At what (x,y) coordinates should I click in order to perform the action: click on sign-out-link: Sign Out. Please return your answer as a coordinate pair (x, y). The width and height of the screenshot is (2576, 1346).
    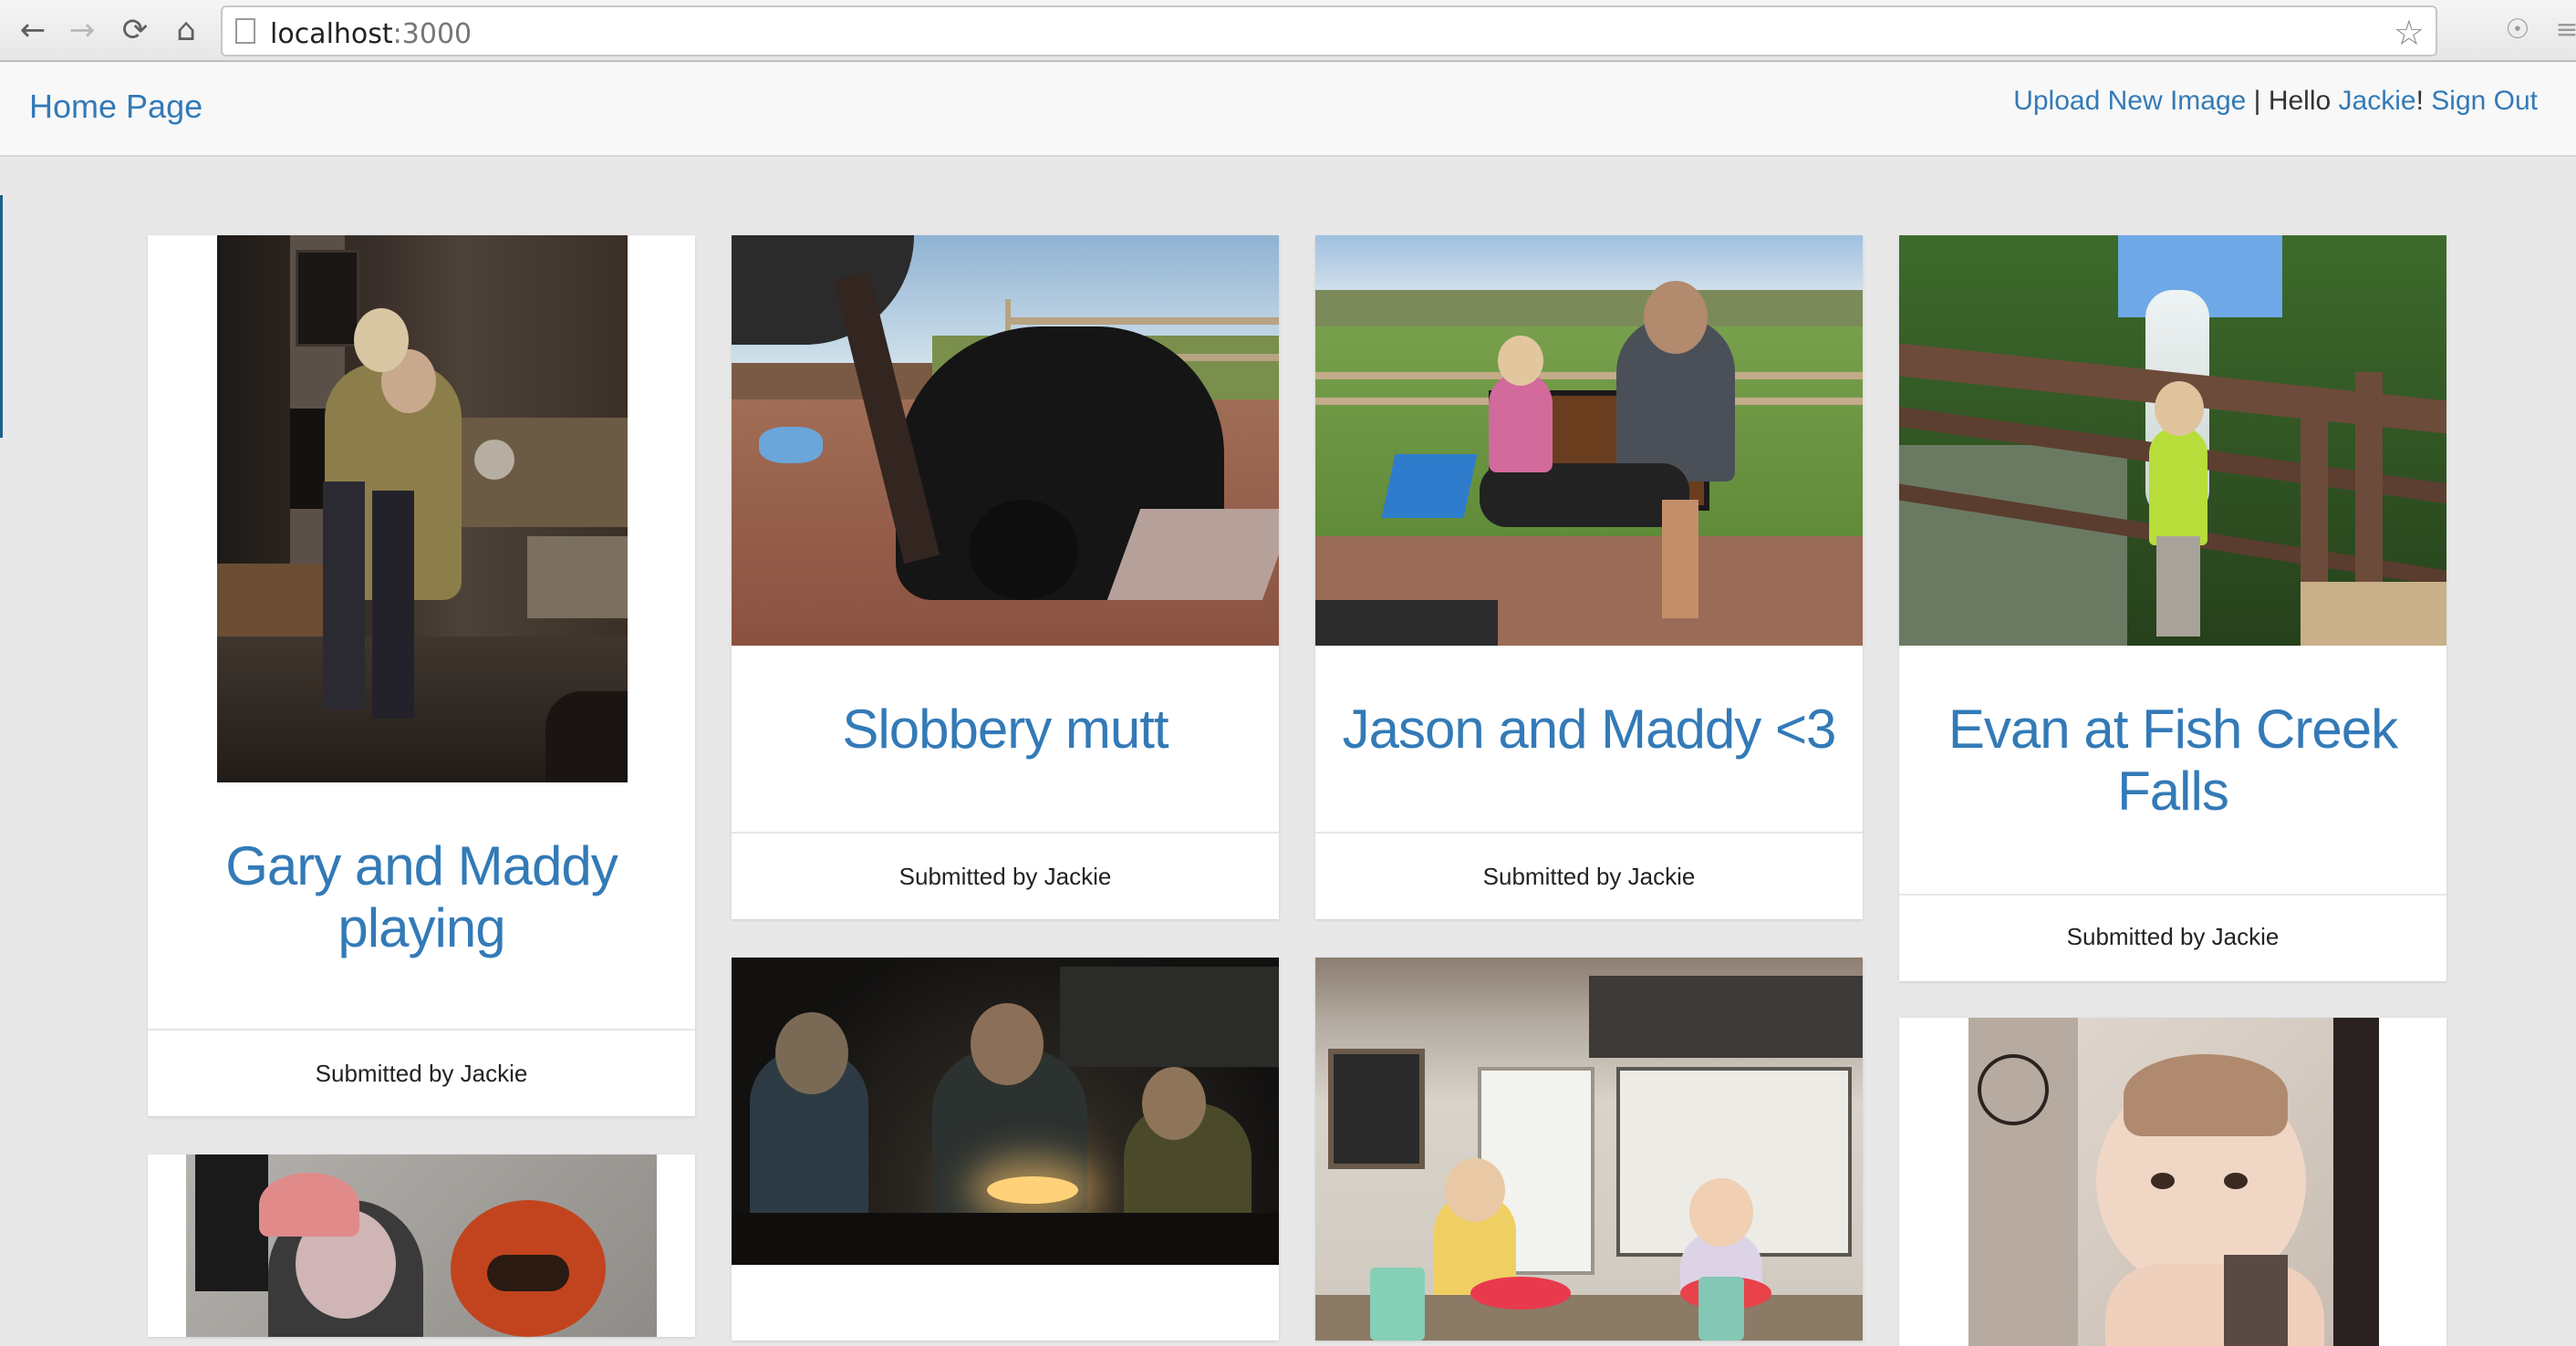
    Looking at the image, I should click on (2484, 101).